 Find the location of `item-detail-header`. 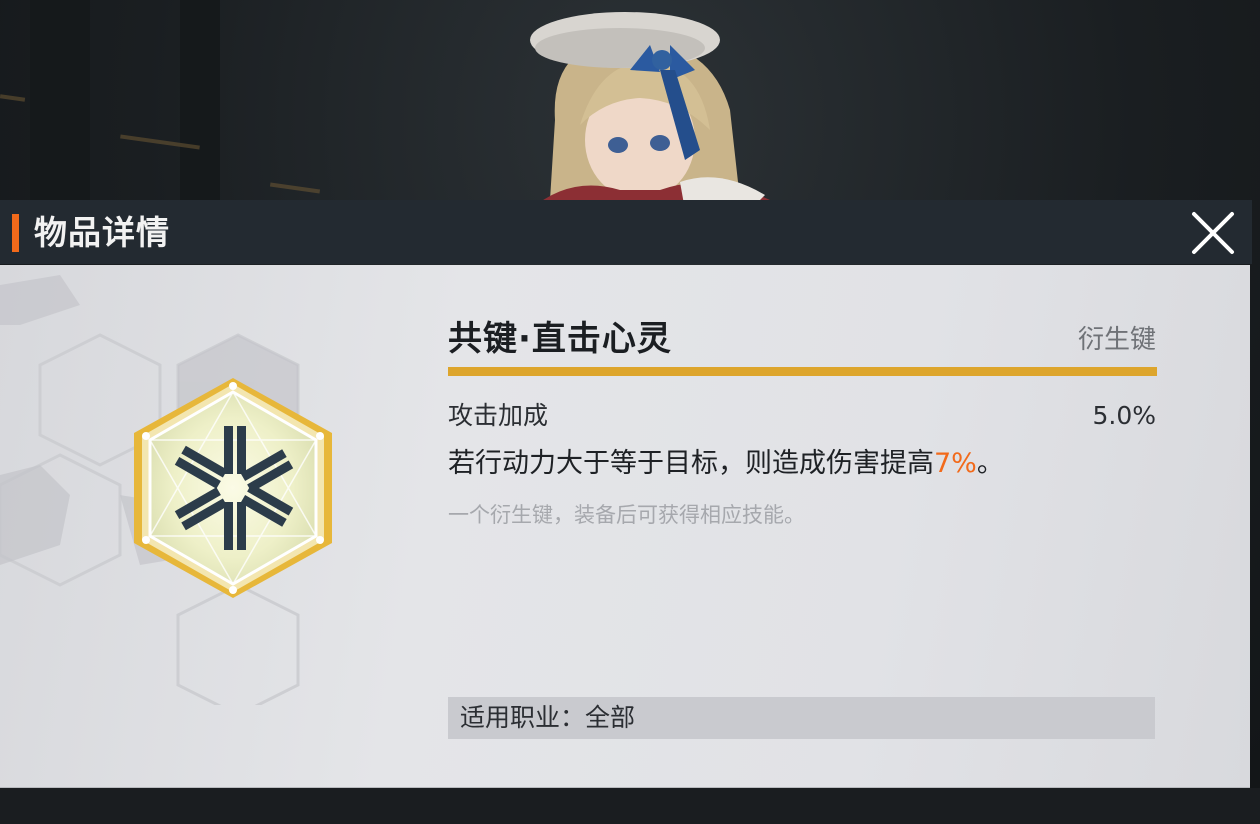

item-detail-header is located at coordinates (626, 232).